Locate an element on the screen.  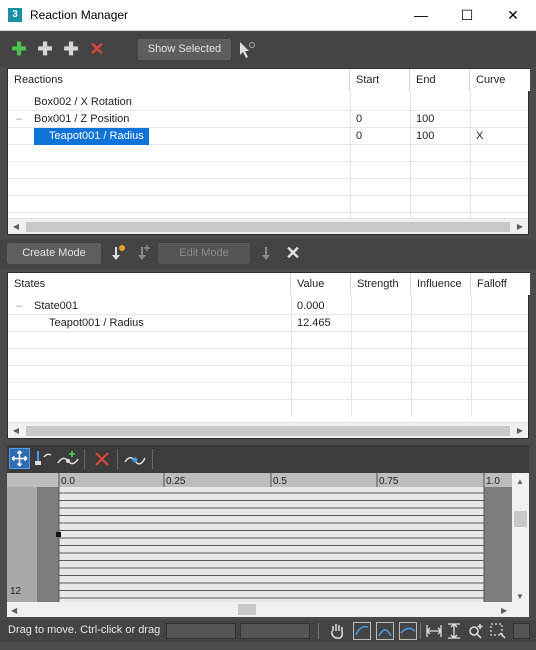
ruler-label: 0.0 is located at coordinates (68, 481).